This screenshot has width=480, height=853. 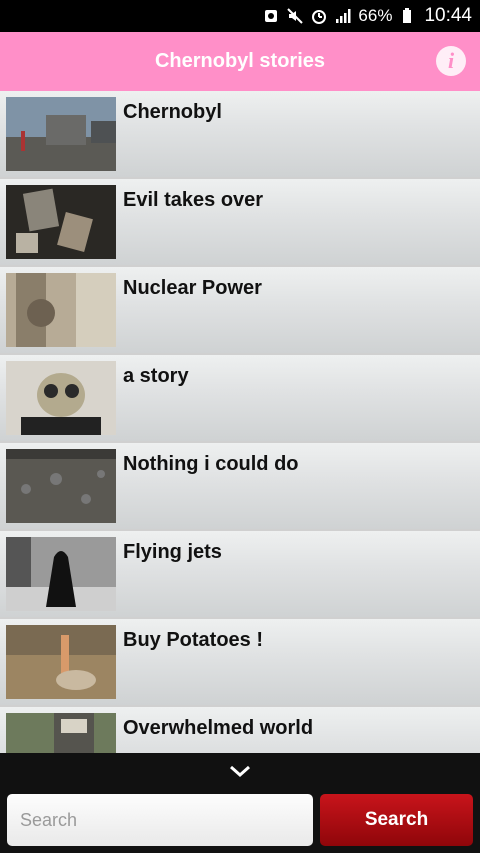 I want to click on story-title: Overwhelmed world, so click(x=218, y=728).